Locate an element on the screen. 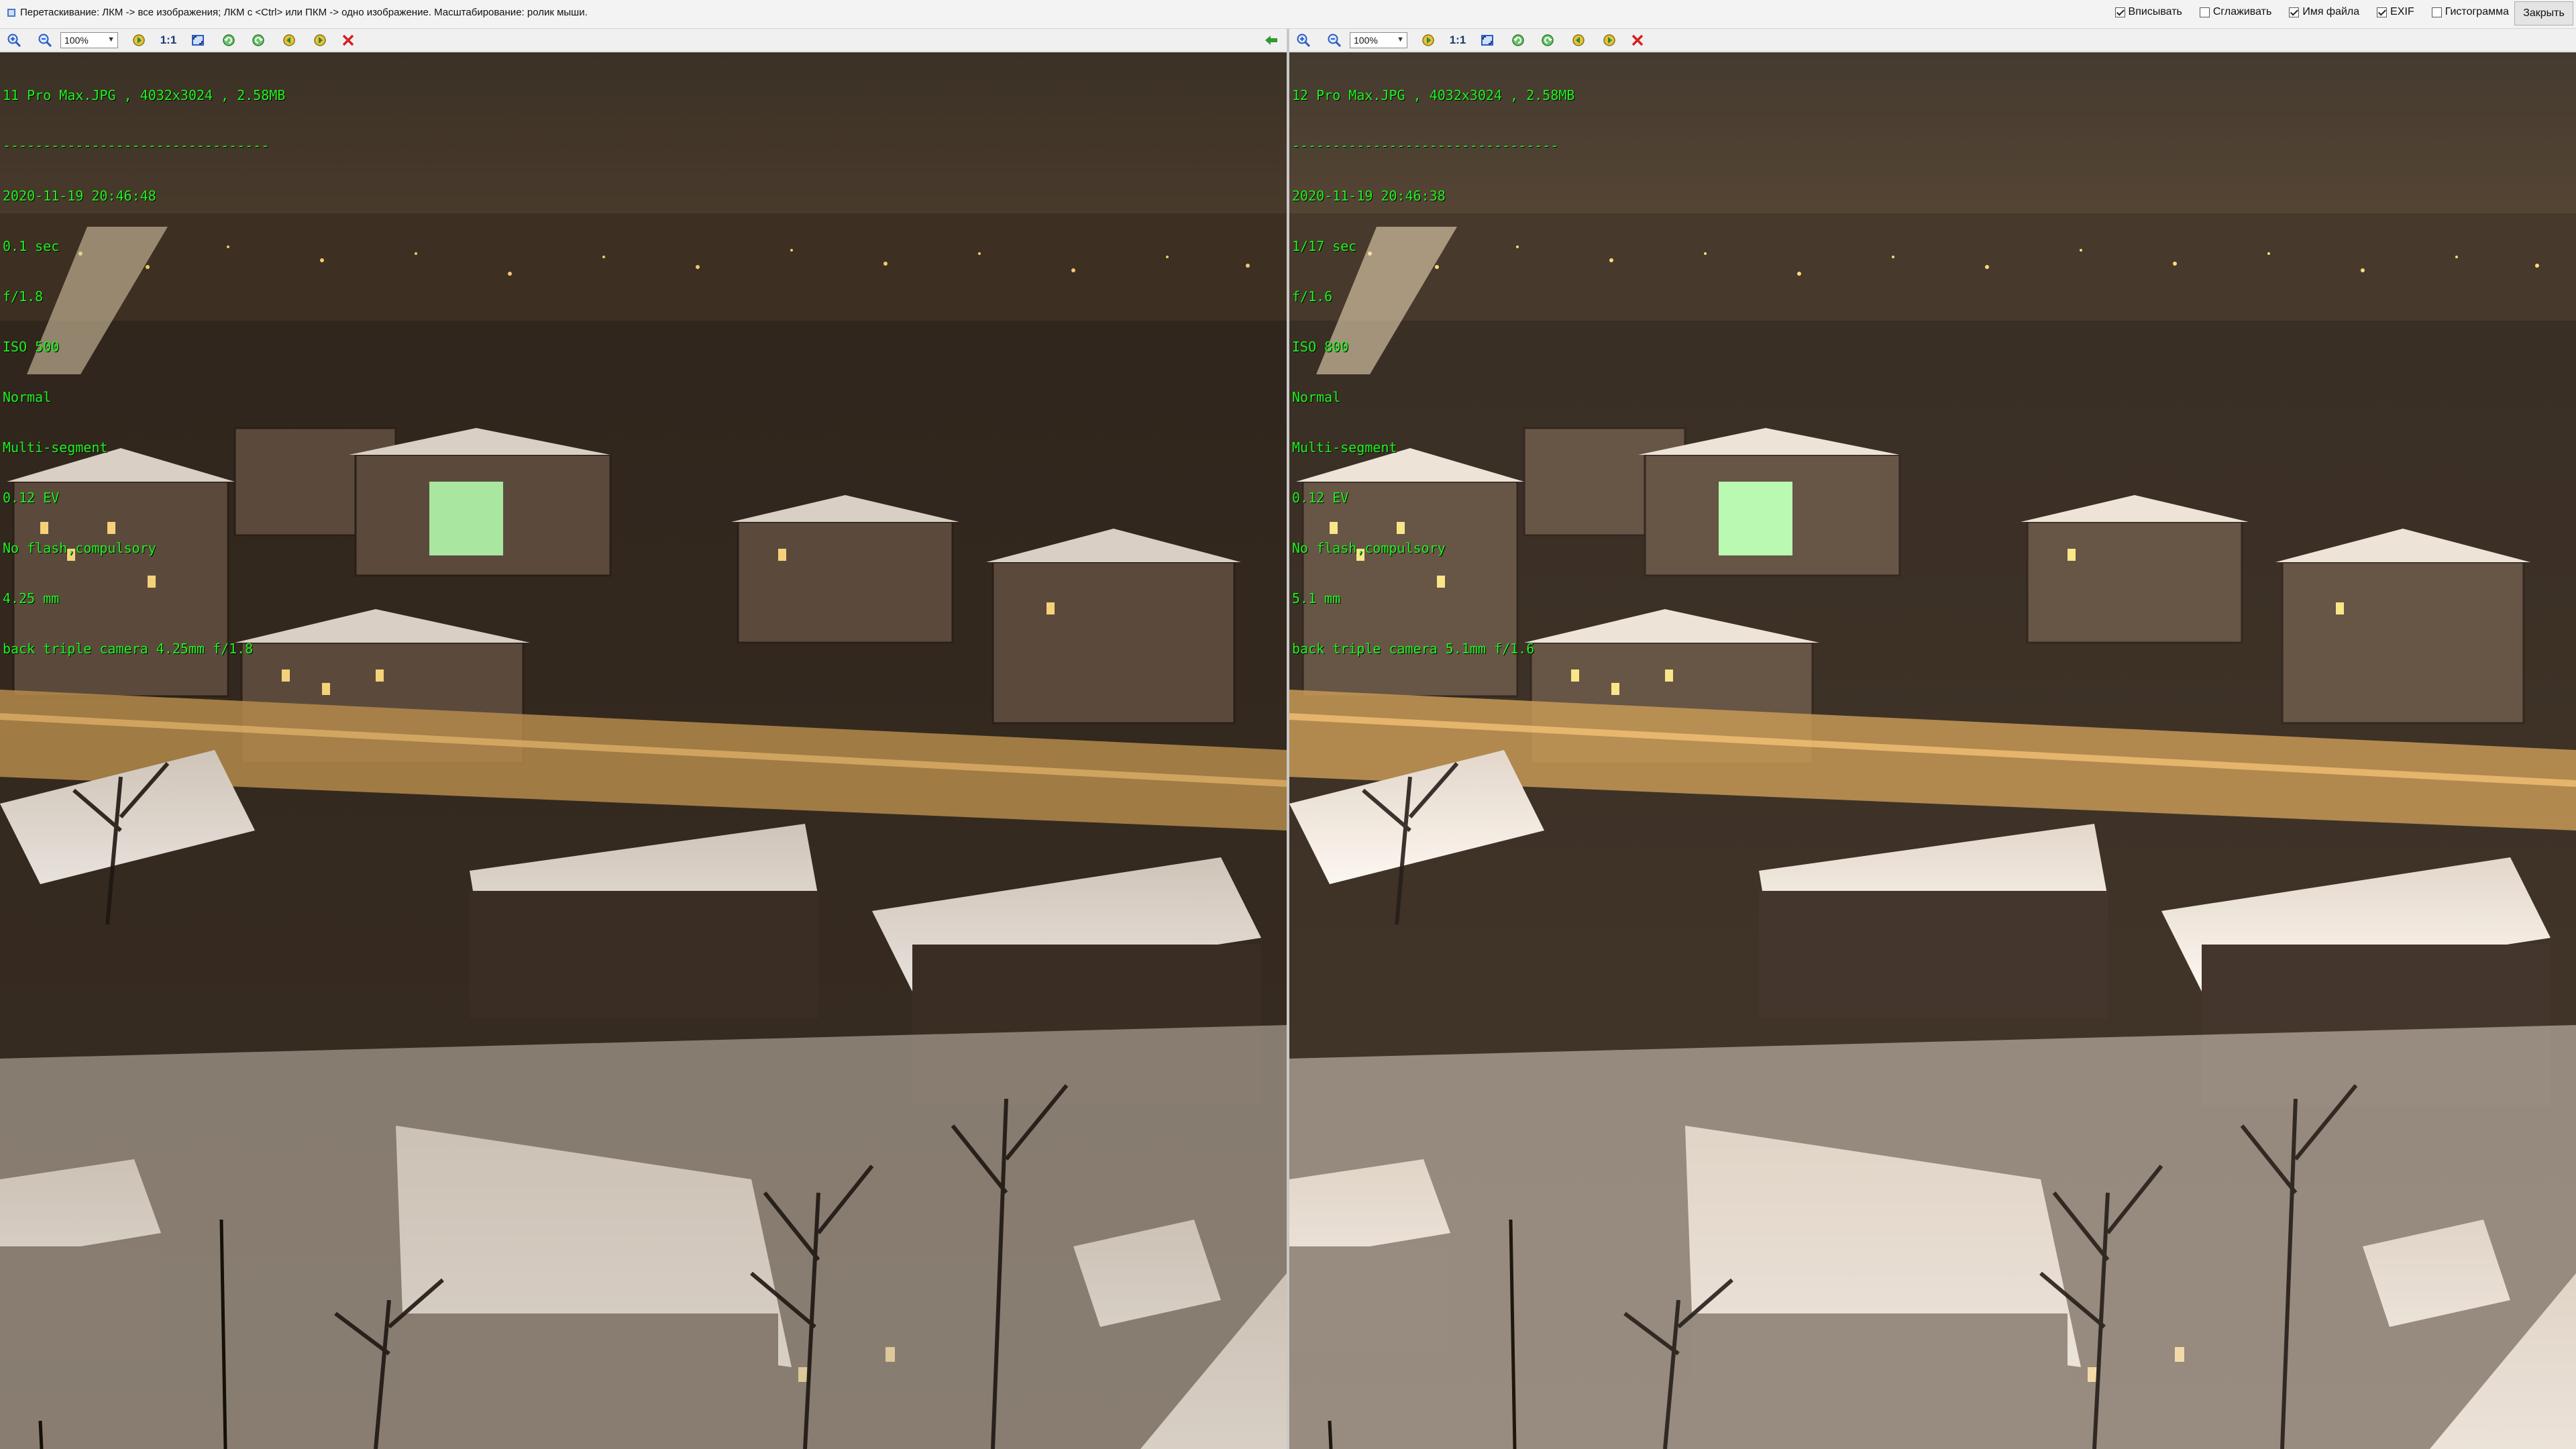 This screenshot has height=1449, width=2576. option-histogram: Гистограмма is located at coordinates (2470, 12).